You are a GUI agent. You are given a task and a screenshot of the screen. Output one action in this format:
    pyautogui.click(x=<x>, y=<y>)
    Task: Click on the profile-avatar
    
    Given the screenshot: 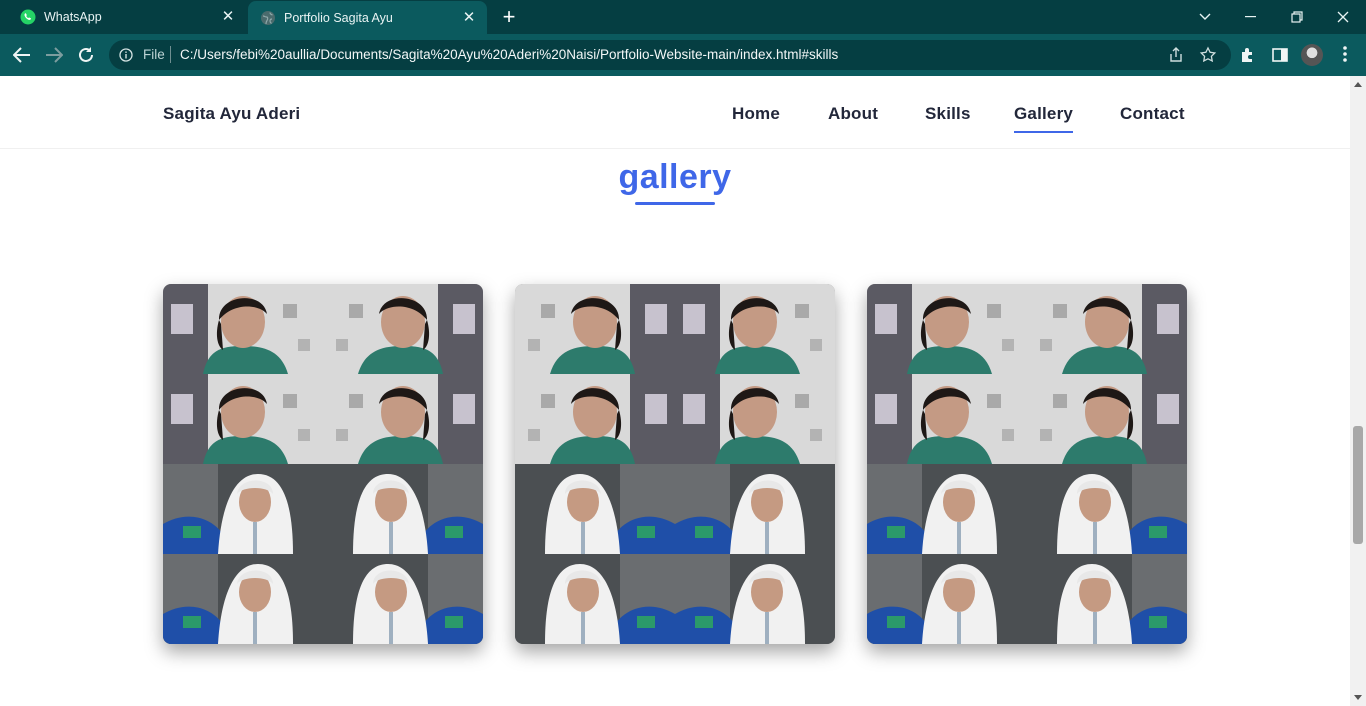 What is the action you would take?
    pyautogui.click(x=1312, y=55)
    